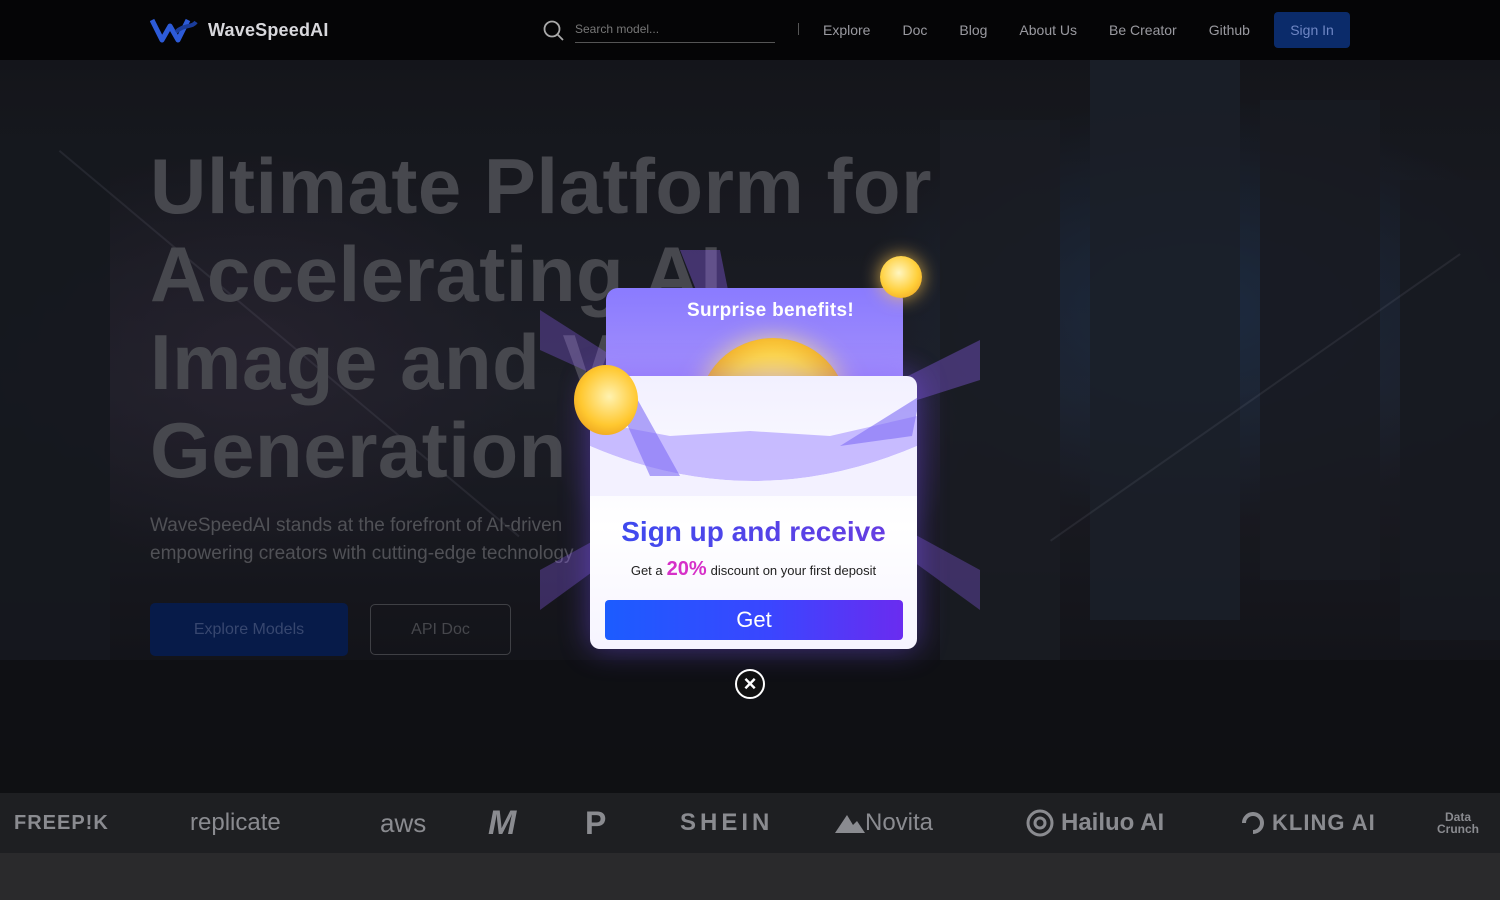 The height and width of the screenshot is (900, 1500). I want to click on partner-logo-replicate: replicate, so click(235, 822).